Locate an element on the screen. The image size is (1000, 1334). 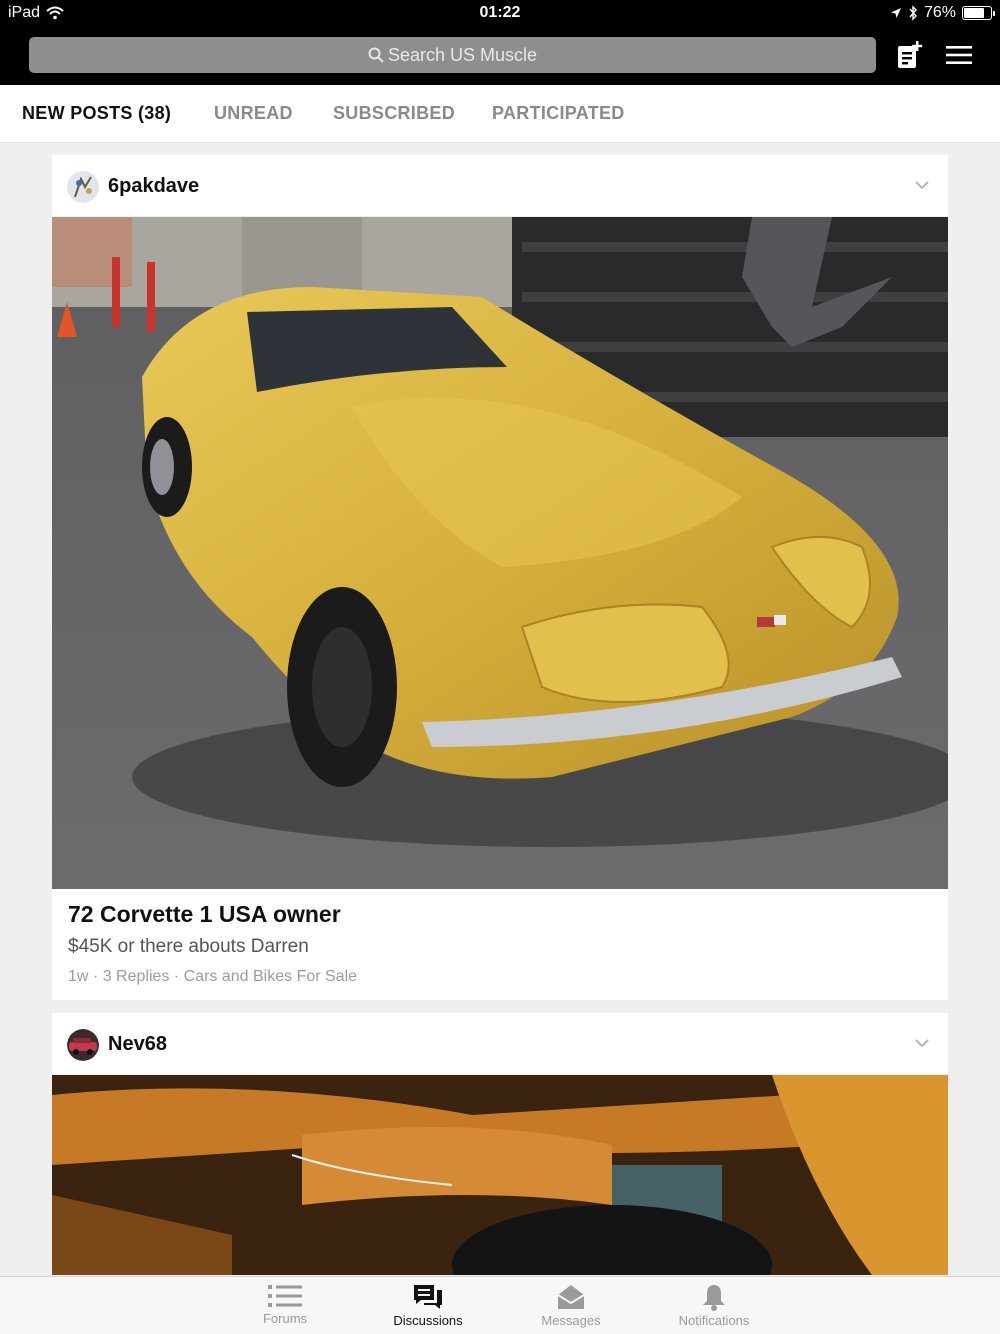
battery-fill is located at coordinates (974, 13).